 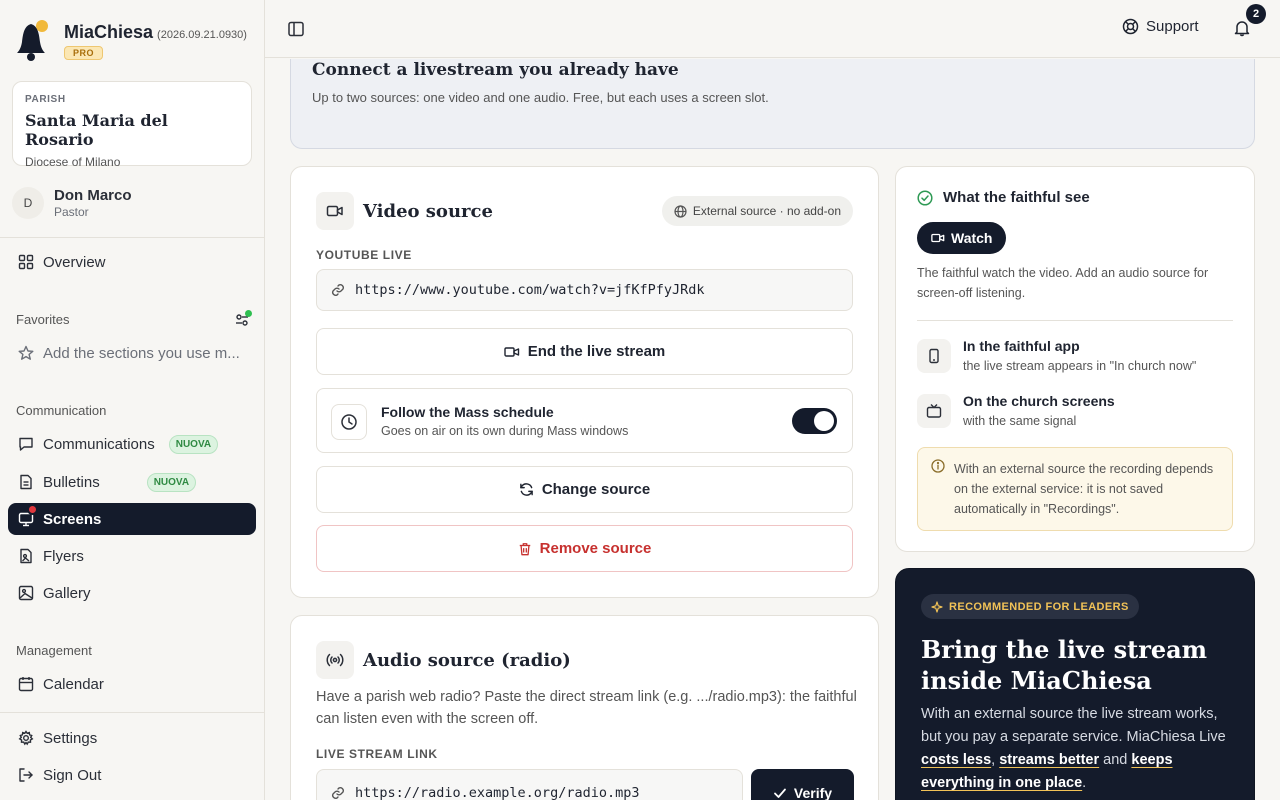 I want to click on user-name: Don Marco, so click(x=93, y=195).